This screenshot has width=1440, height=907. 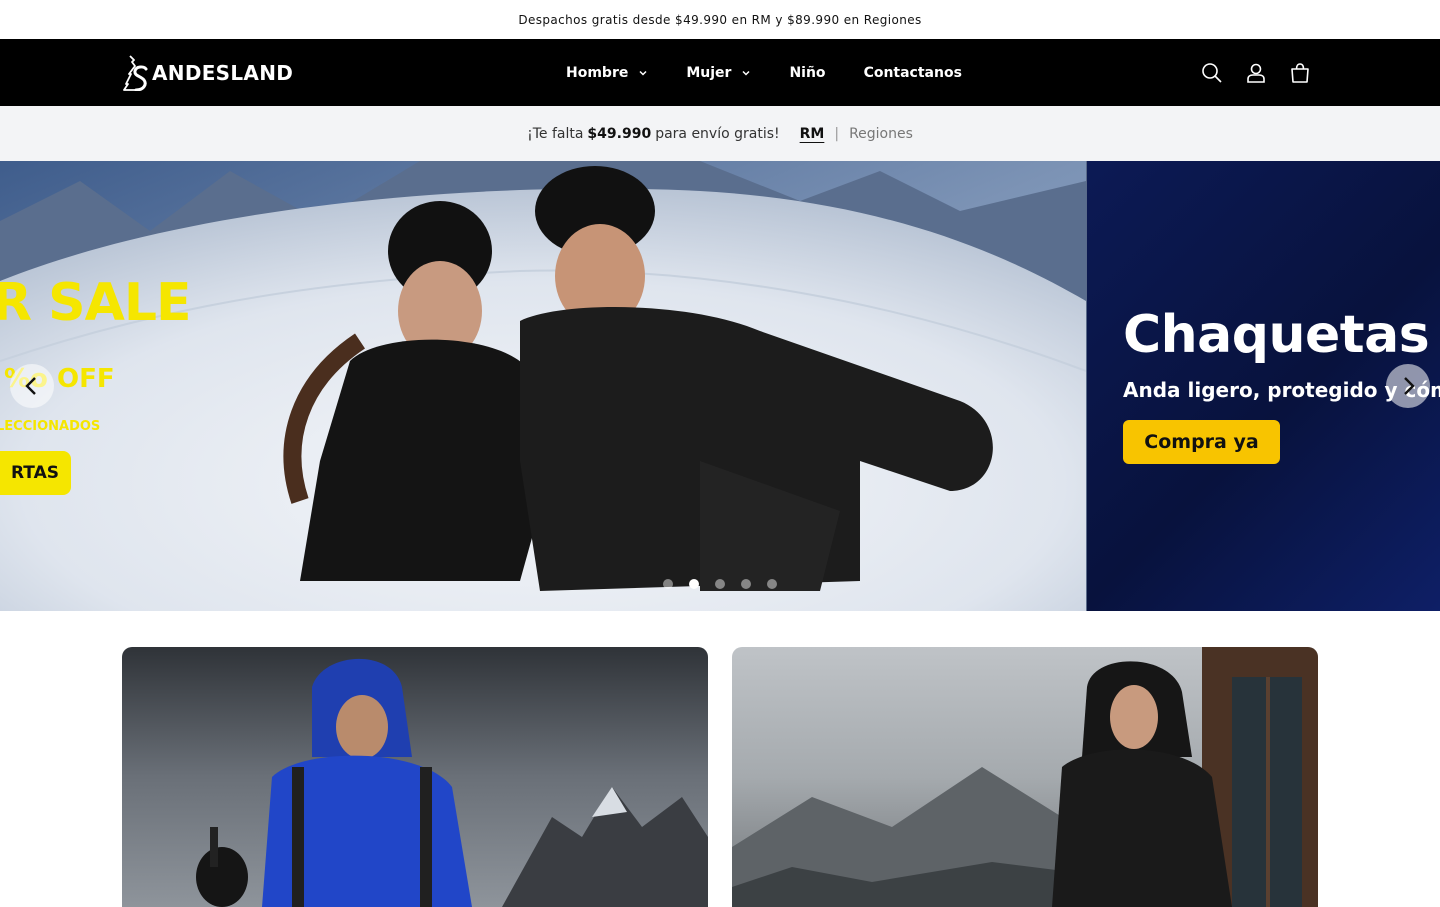 What do you see at coordinates (812, 134) in the screenshot?
I see `zone-rm-toggle: RM` at bounding box center [812, 134].